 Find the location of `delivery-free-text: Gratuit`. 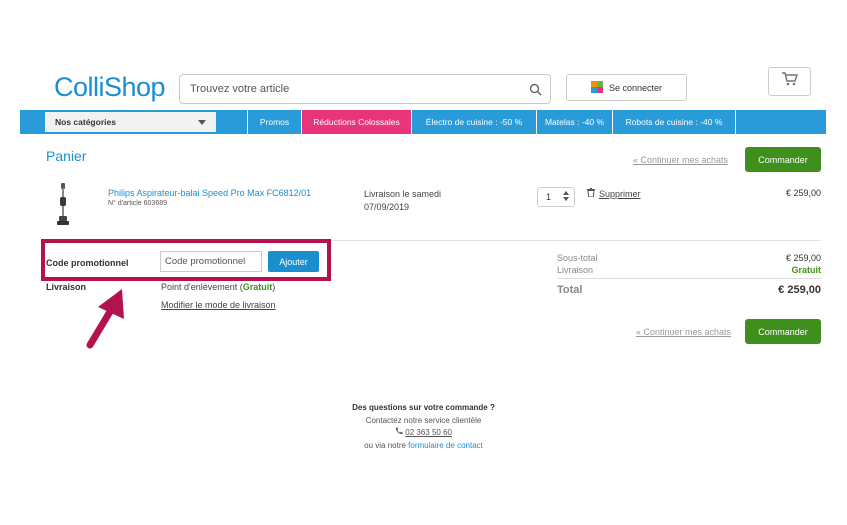

delivery-free-text: Gratuit is located at coordinates (257, 287).